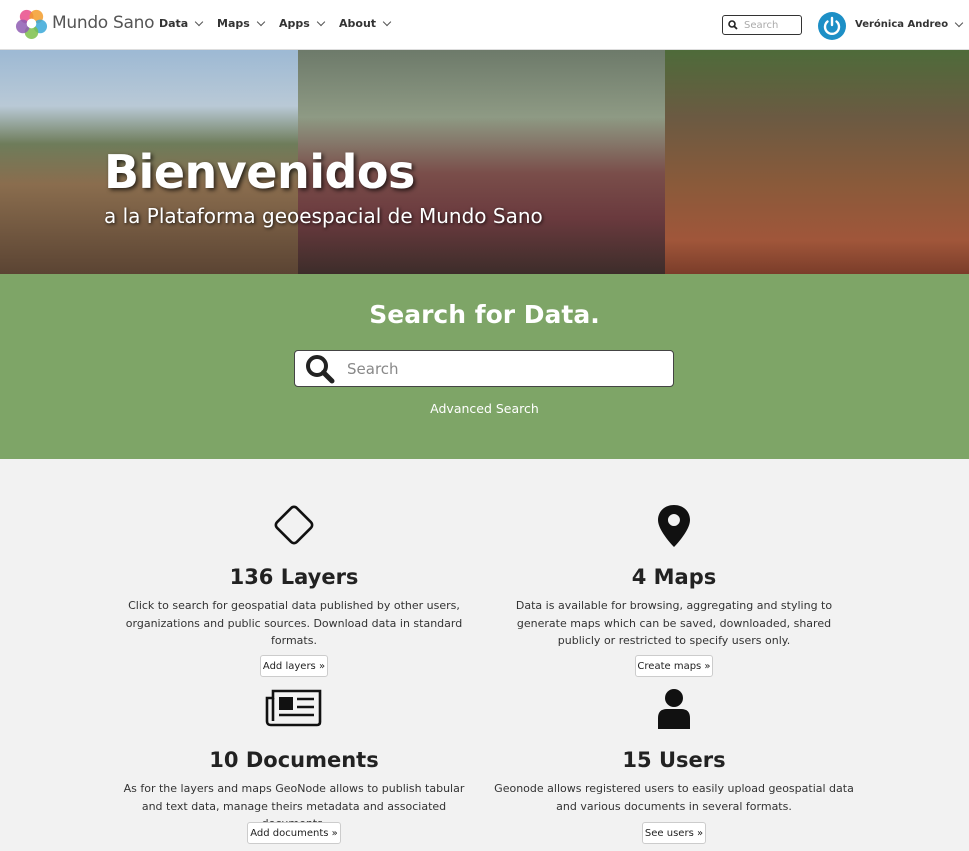  Describe the element at coordinates (174, 23) in the screenshot. I see `nav-menu-data-label: Data` at that location.